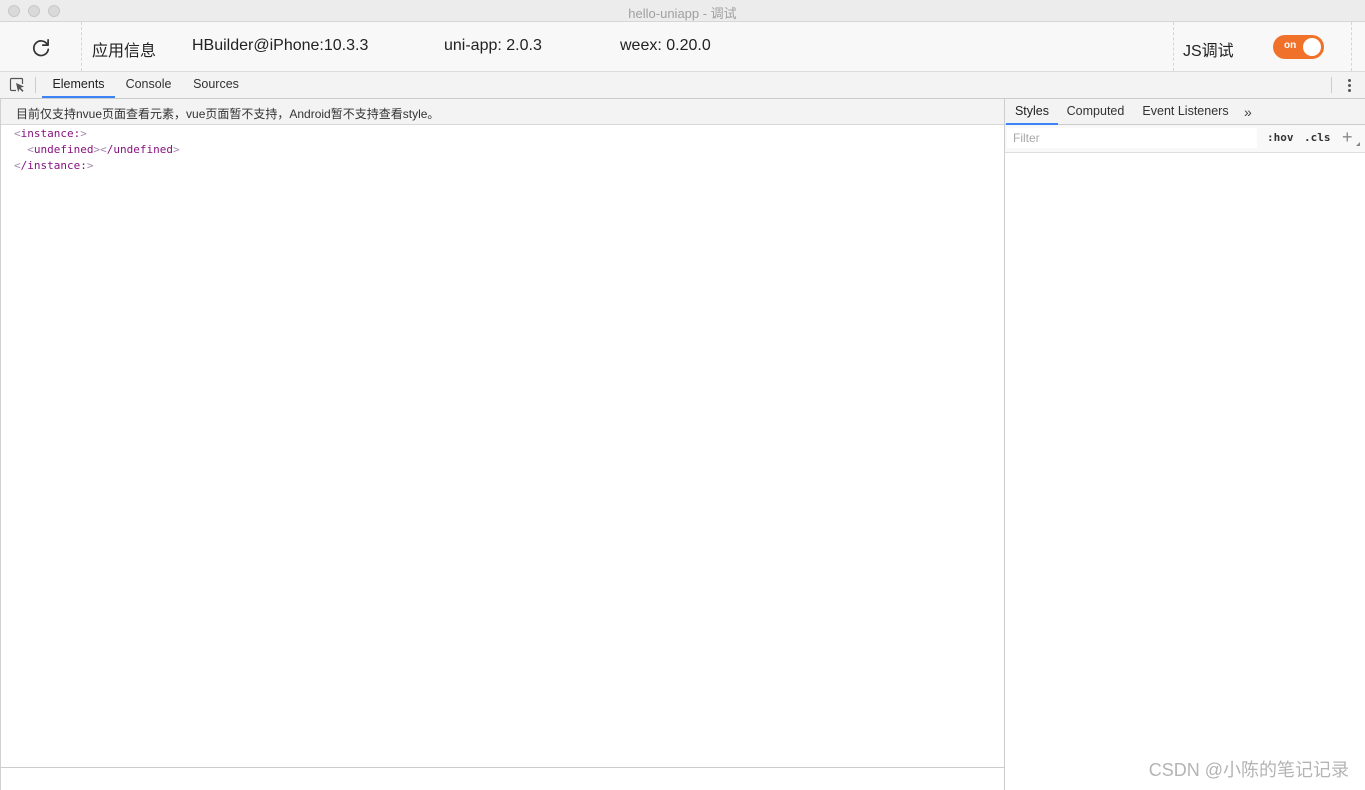 The height and width of the screenshot is (790, 1365). What do you see at coordinates (1298, 47) in the screenshot?
I see `js-debug-toggle: on` at bounding box center [1298, 47].